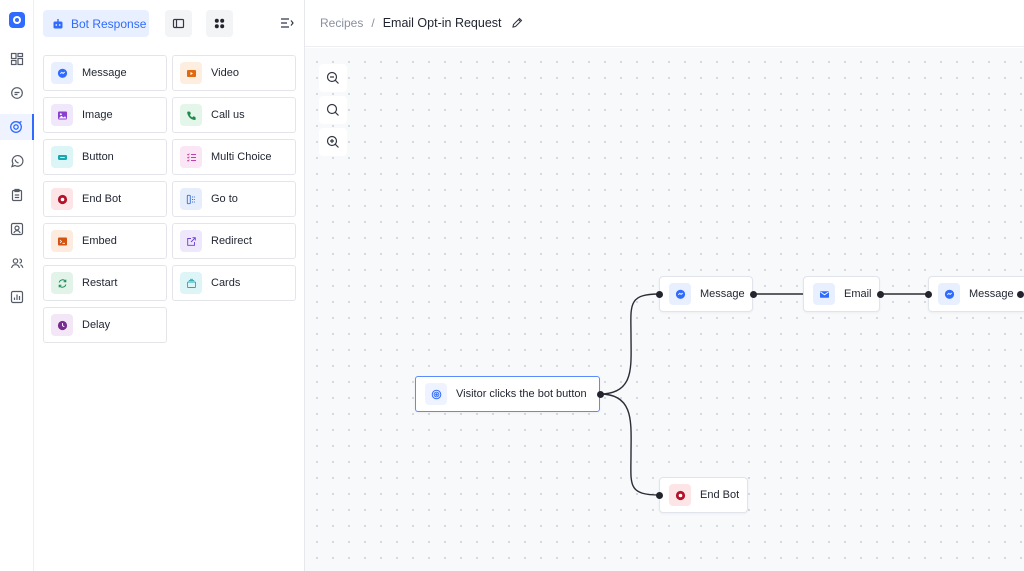  I want to click on block-go-to: Go to, so click(234, 199).